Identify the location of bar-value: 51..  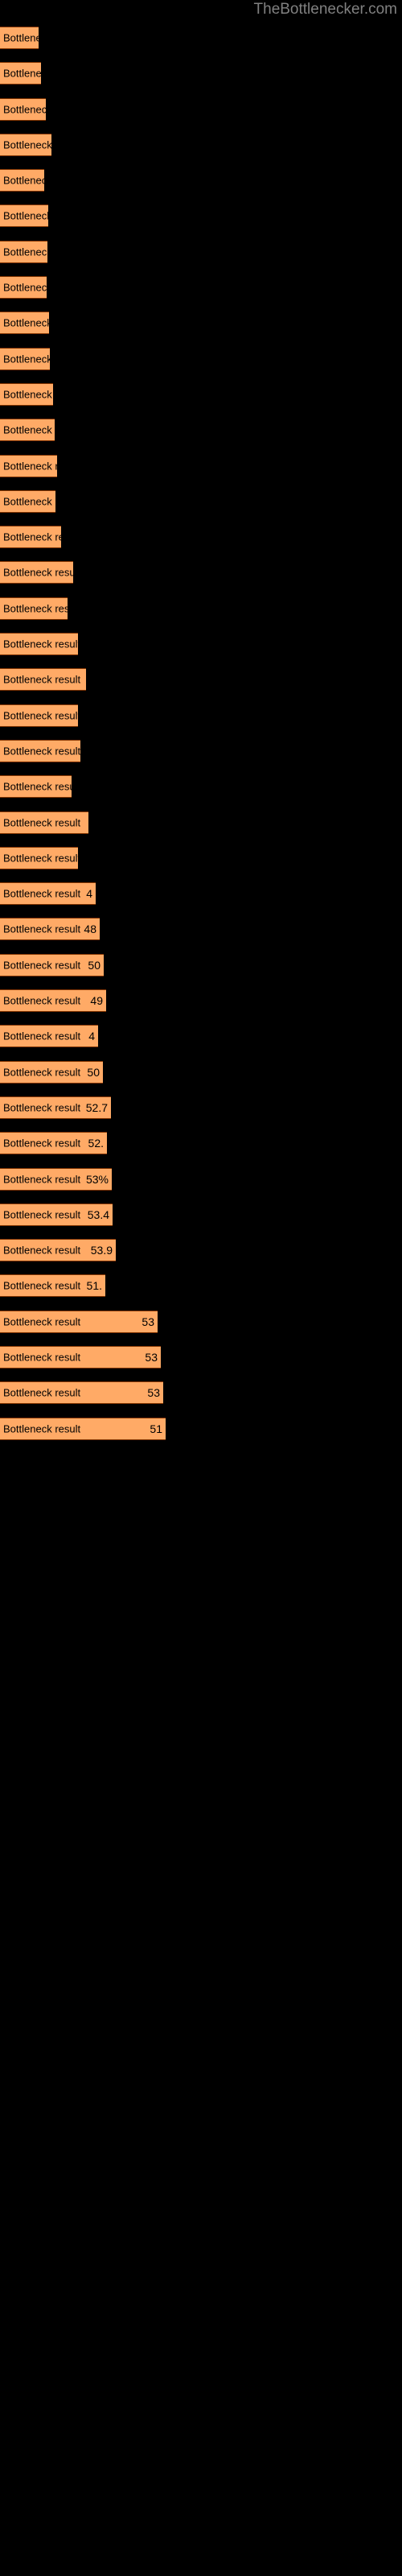
(94, 1286).